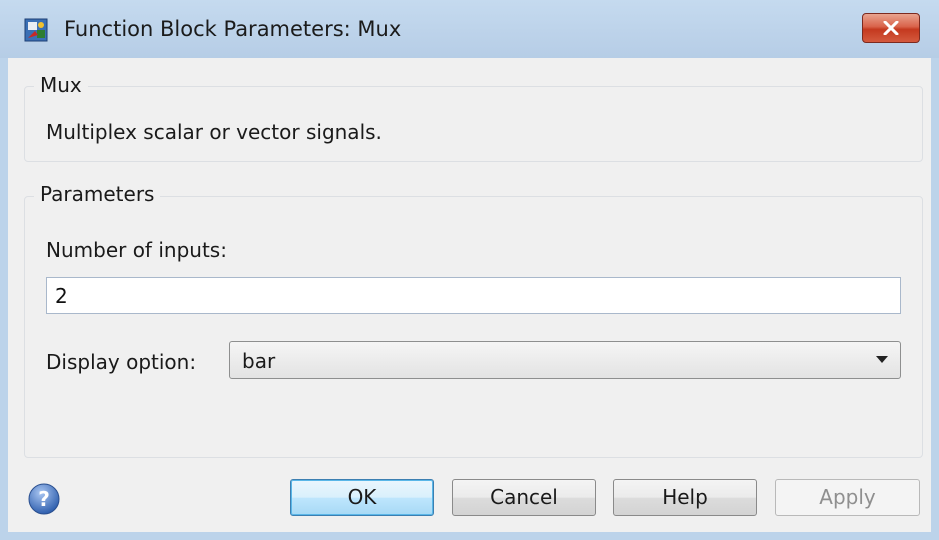 This screenshot has width=939, height=540. I want to click on close-icon, so click(891, 28).